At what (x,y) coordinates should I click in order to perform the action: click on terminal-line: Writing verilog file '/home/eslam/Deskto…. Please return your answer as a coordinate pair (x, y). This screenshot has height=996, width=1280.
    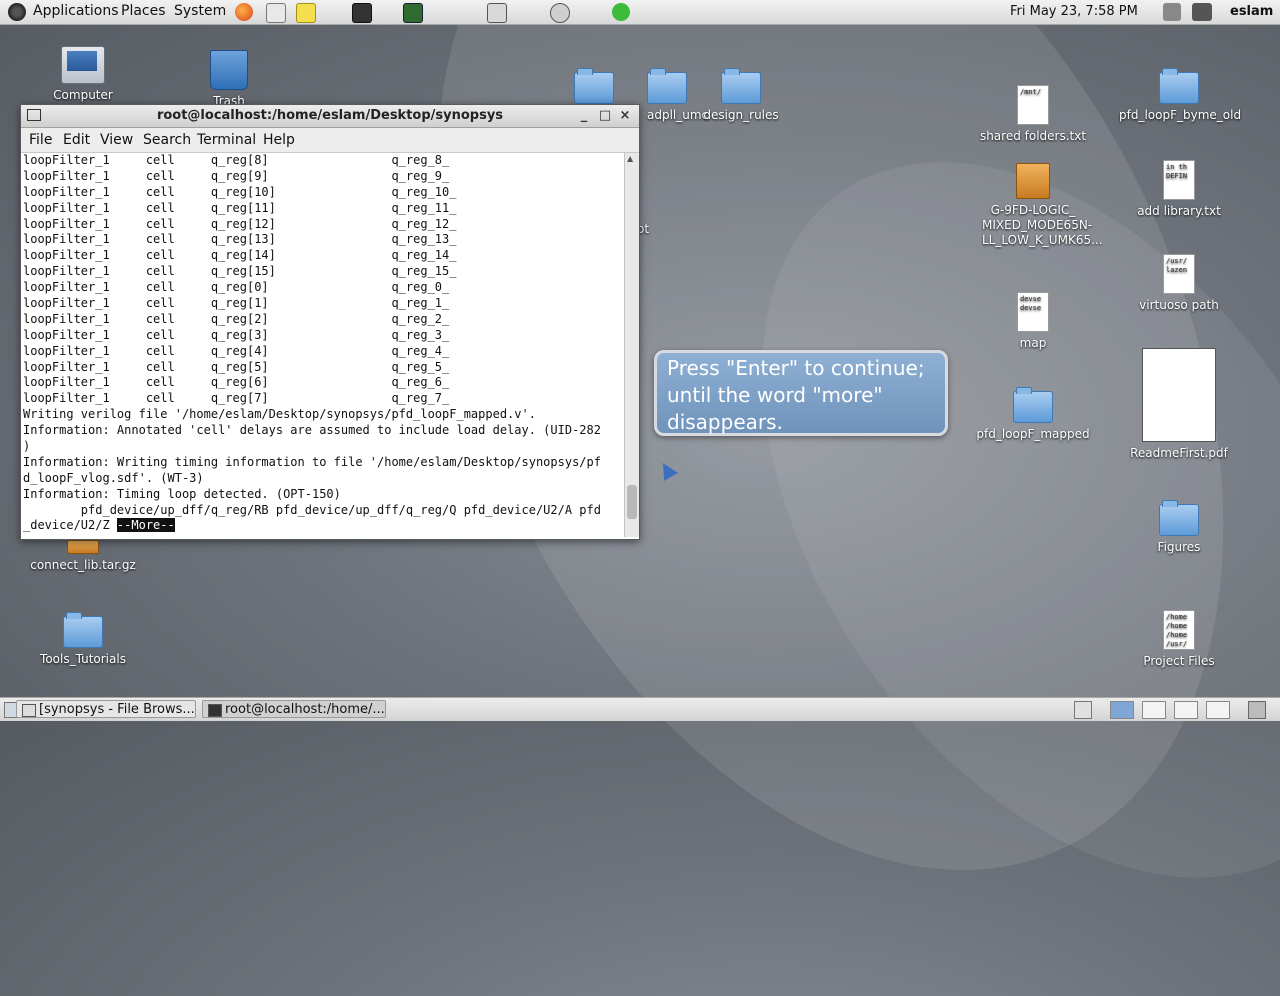
    Looking at the image, I should click on (279, 414).